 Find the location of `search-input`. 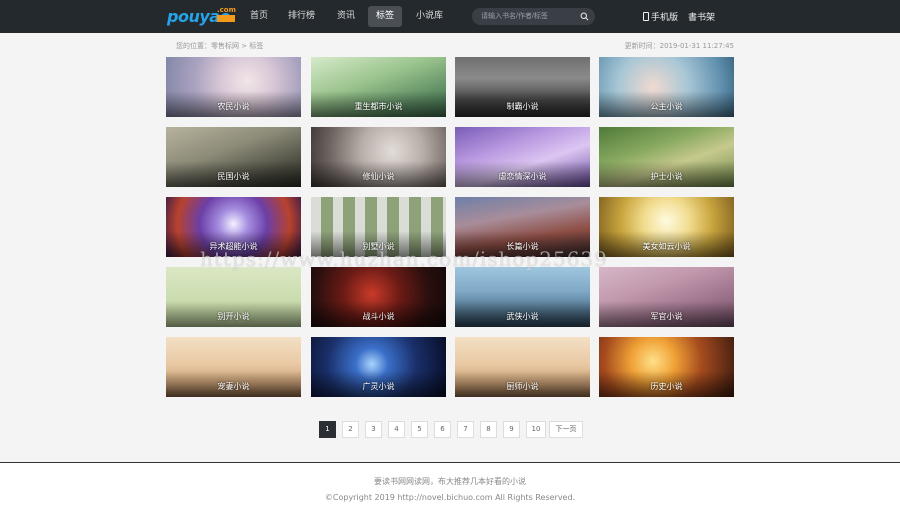

search-input is located at coordinates (527, 16).